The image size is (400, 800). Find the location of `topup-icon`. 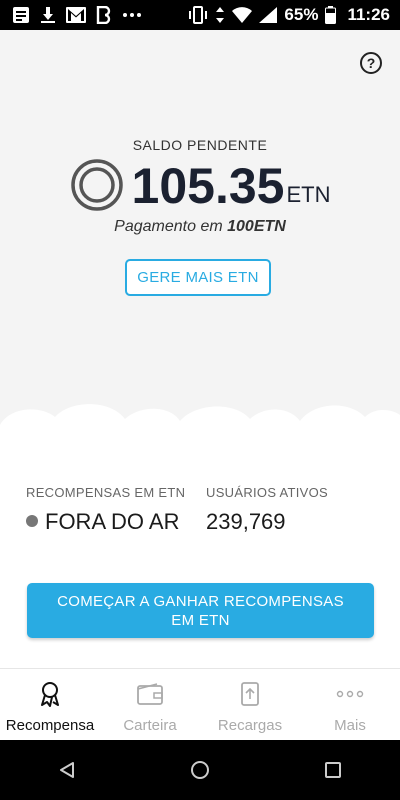

topup-icon is located at coordinates (250, 694).